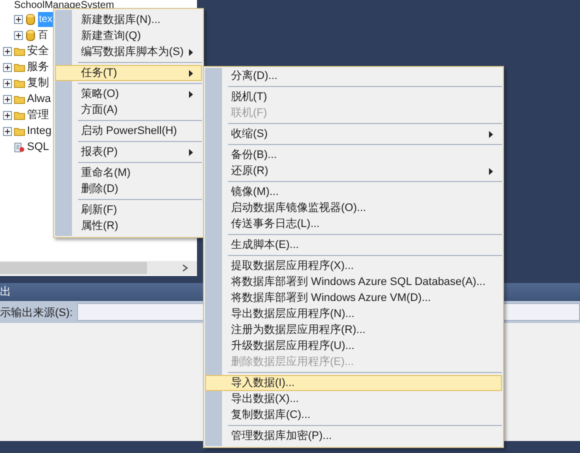 The height and width of the screenshot is (453, 580). What do you see at coordinates (36, 313) in the screenshot?
I see `output-source-label: 示输出来源(S):` at bounding box center [36, 313].